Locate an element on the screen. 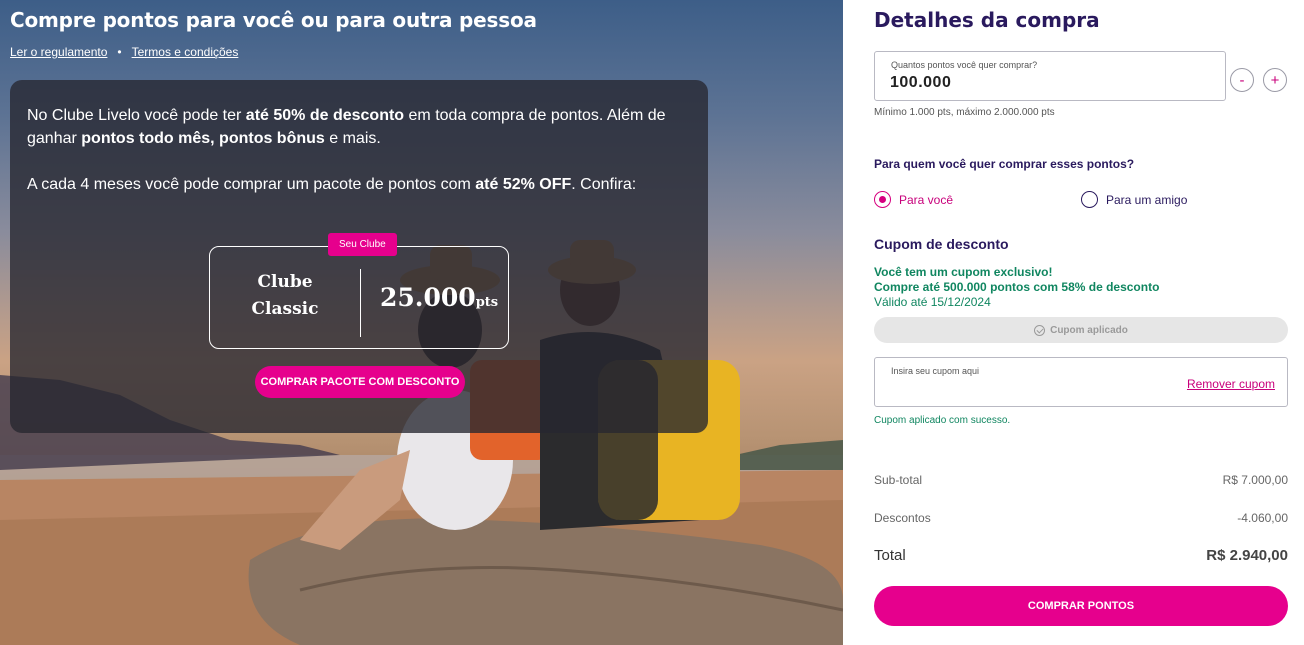  coupon-heading: Cupom de desconto is located at coordinates (941, 244).